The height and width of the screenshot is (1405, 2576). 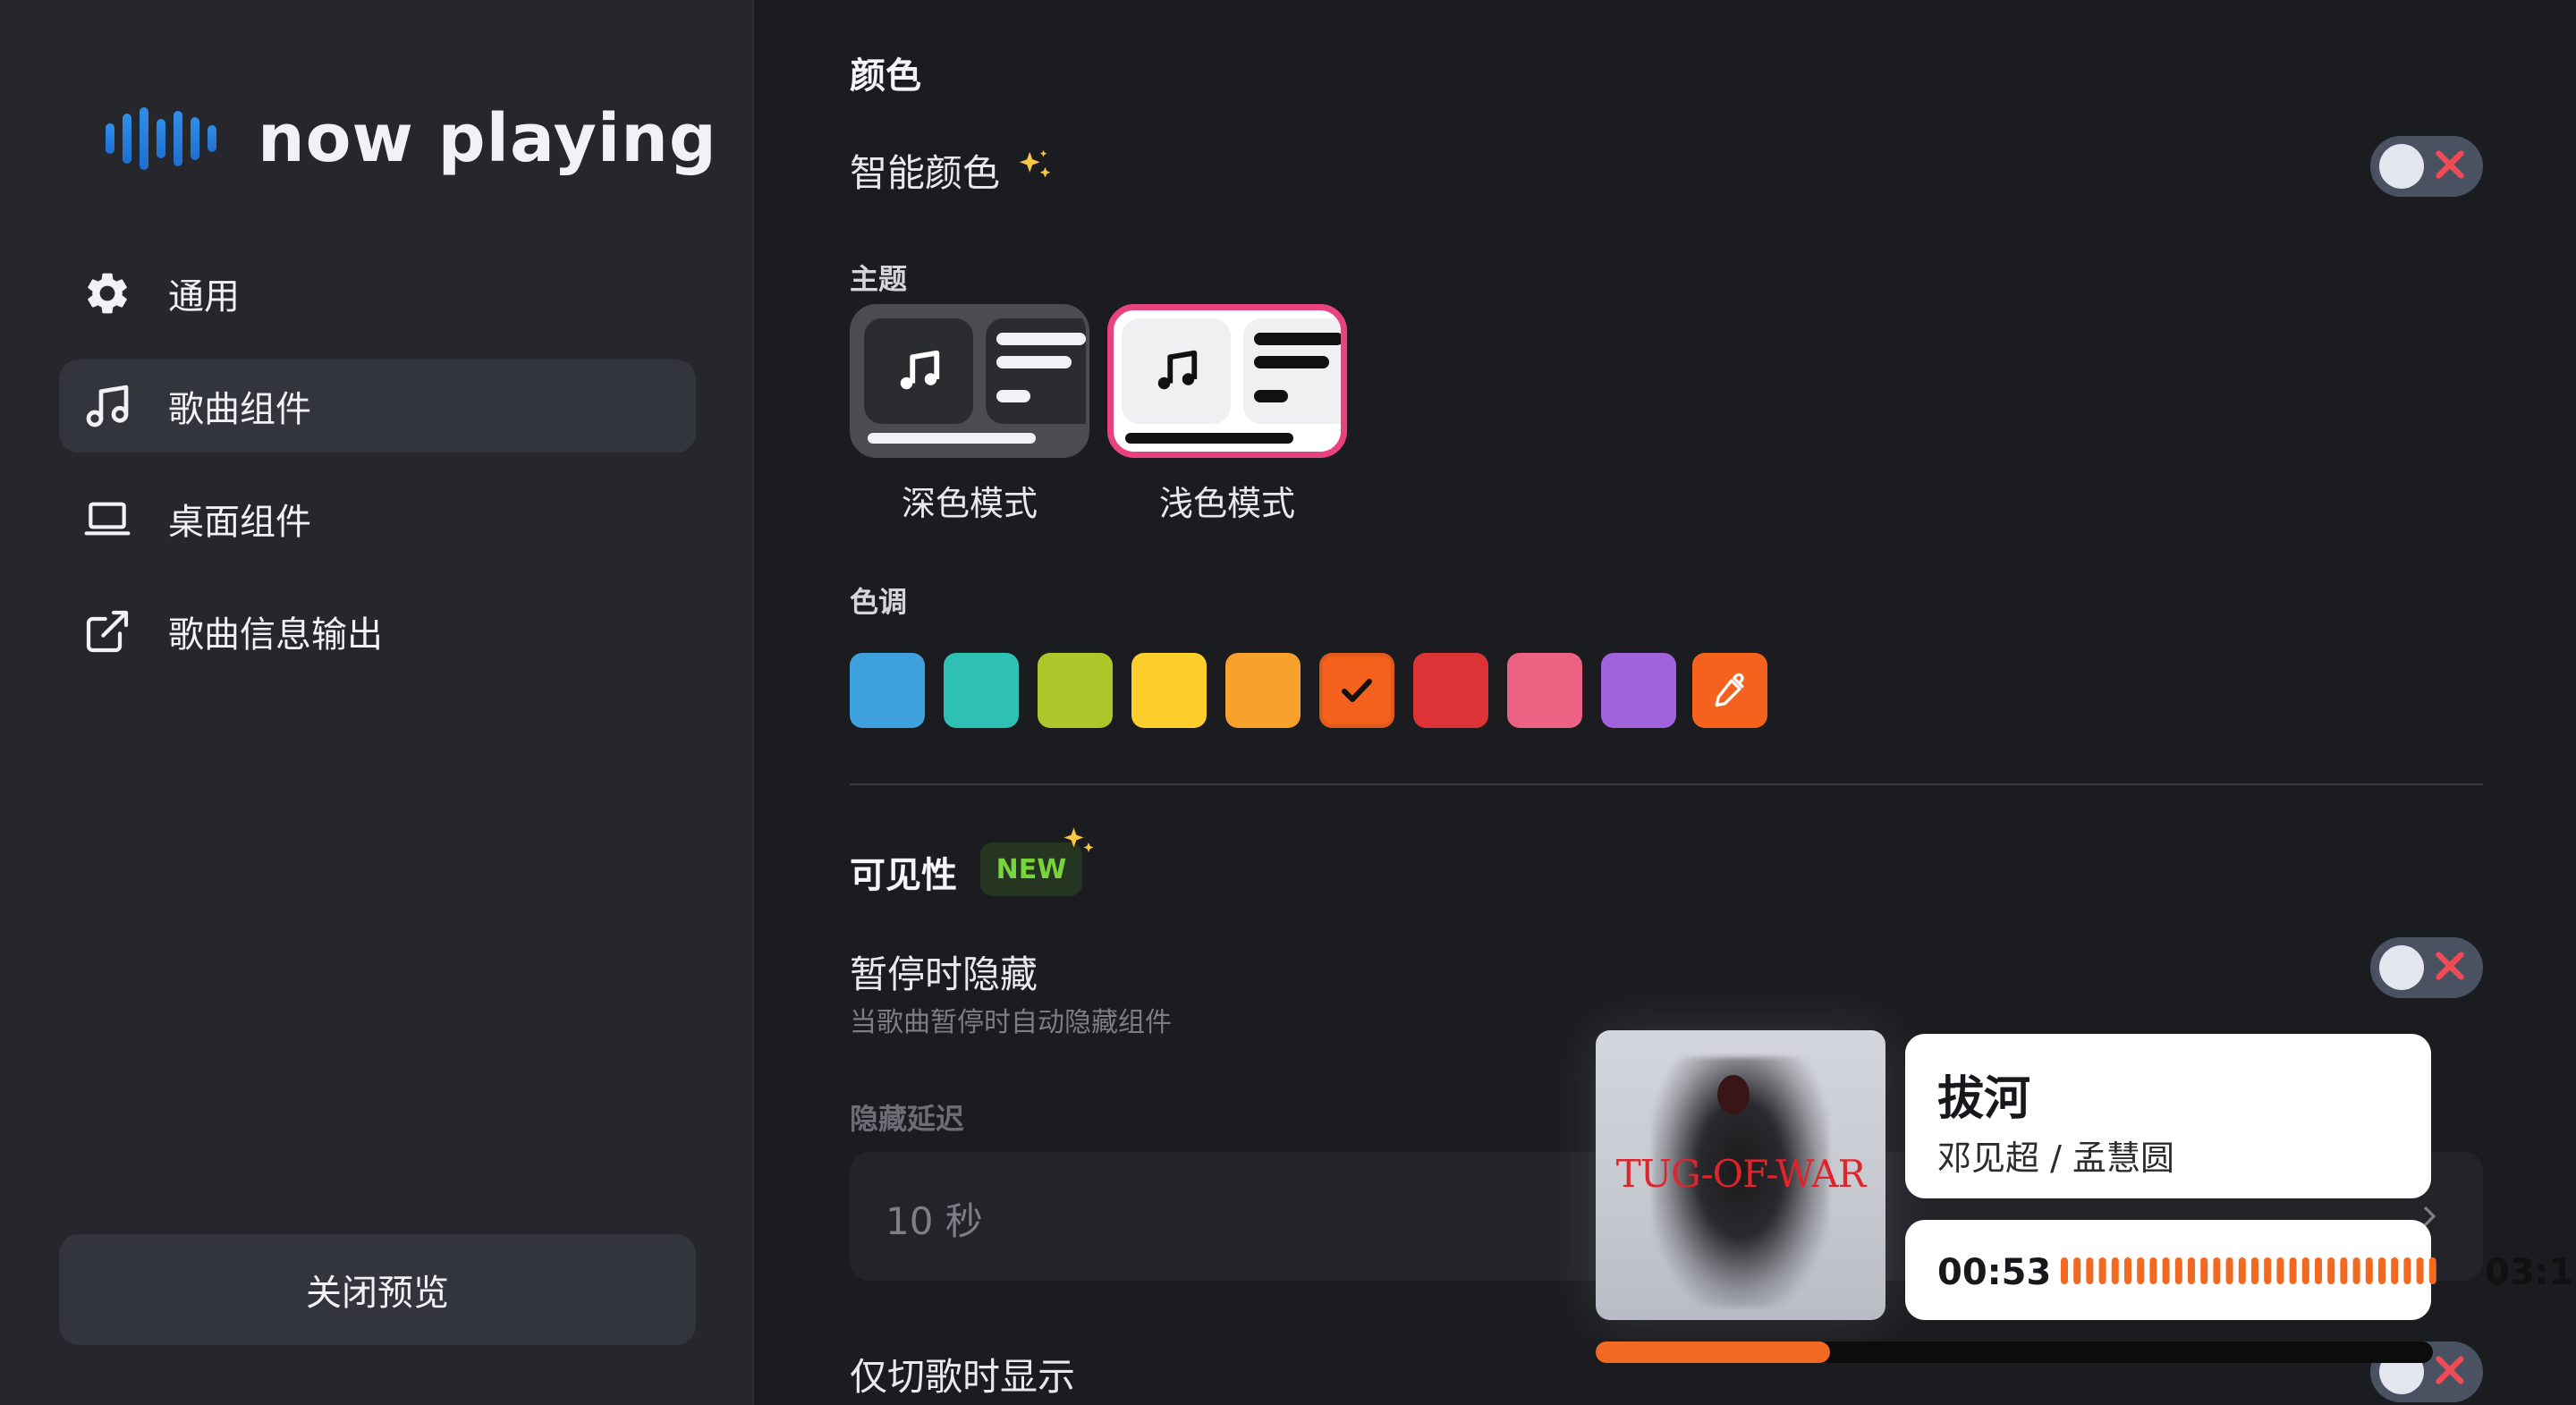 I want to click on section-divider, so click(x=1666, y=784).